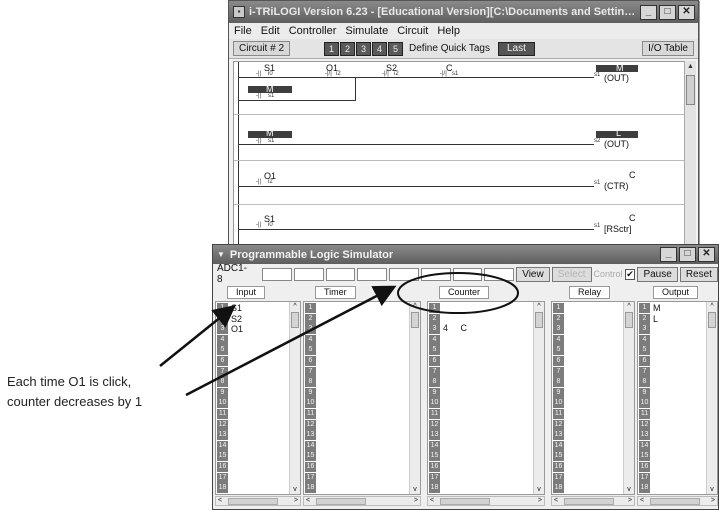 The width and height of the screenshot is (719, 510). Describe the element at coordinates (657, 274) in the screenshot. I see `pause-button: Pause` at that location.